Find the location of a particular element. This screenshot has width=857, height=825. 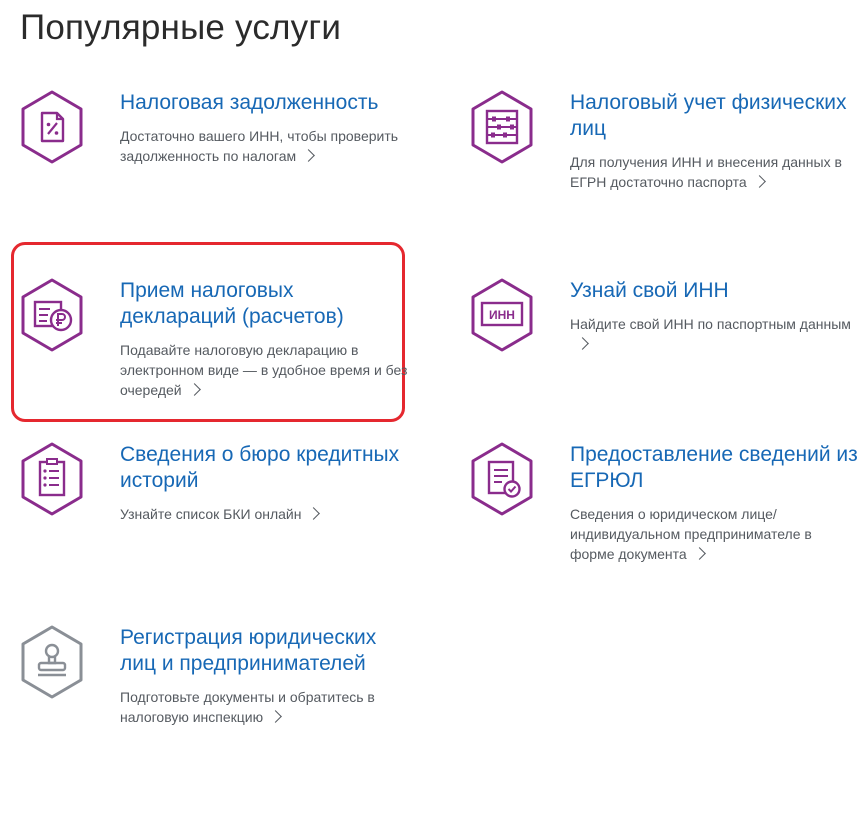

service-title-link: Предоставление сведений из ЕГРЮЛ is located at coordinates (713, 468).